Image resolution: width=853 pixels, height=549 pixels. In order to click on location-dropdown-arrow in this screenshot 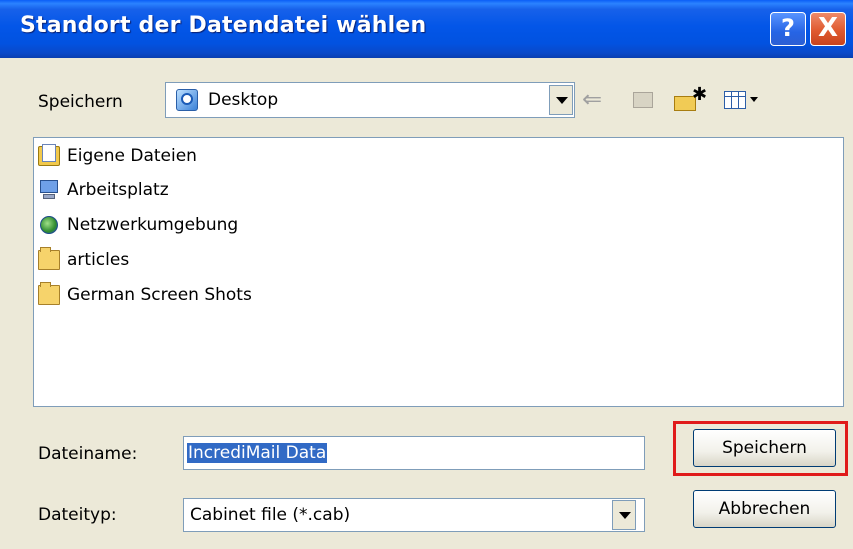, I will do `click(561, 100)`.